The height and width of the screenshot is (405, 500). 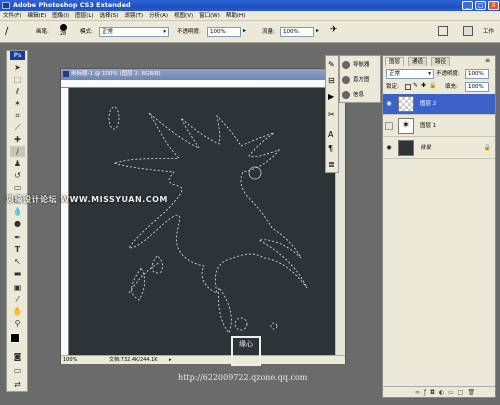 I want to click on stamp-tool-icon: ♟, so click(x=17, y=163).